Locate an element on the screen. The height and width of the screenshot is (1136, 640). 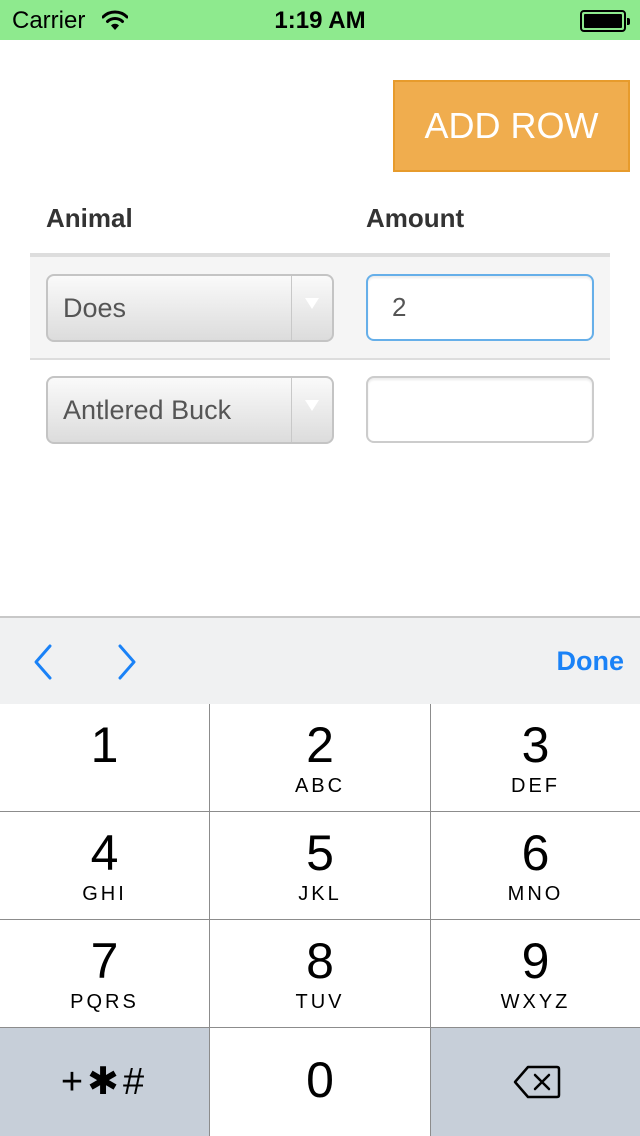
key-3: 3 DEF is located at coordinates (535, 757).